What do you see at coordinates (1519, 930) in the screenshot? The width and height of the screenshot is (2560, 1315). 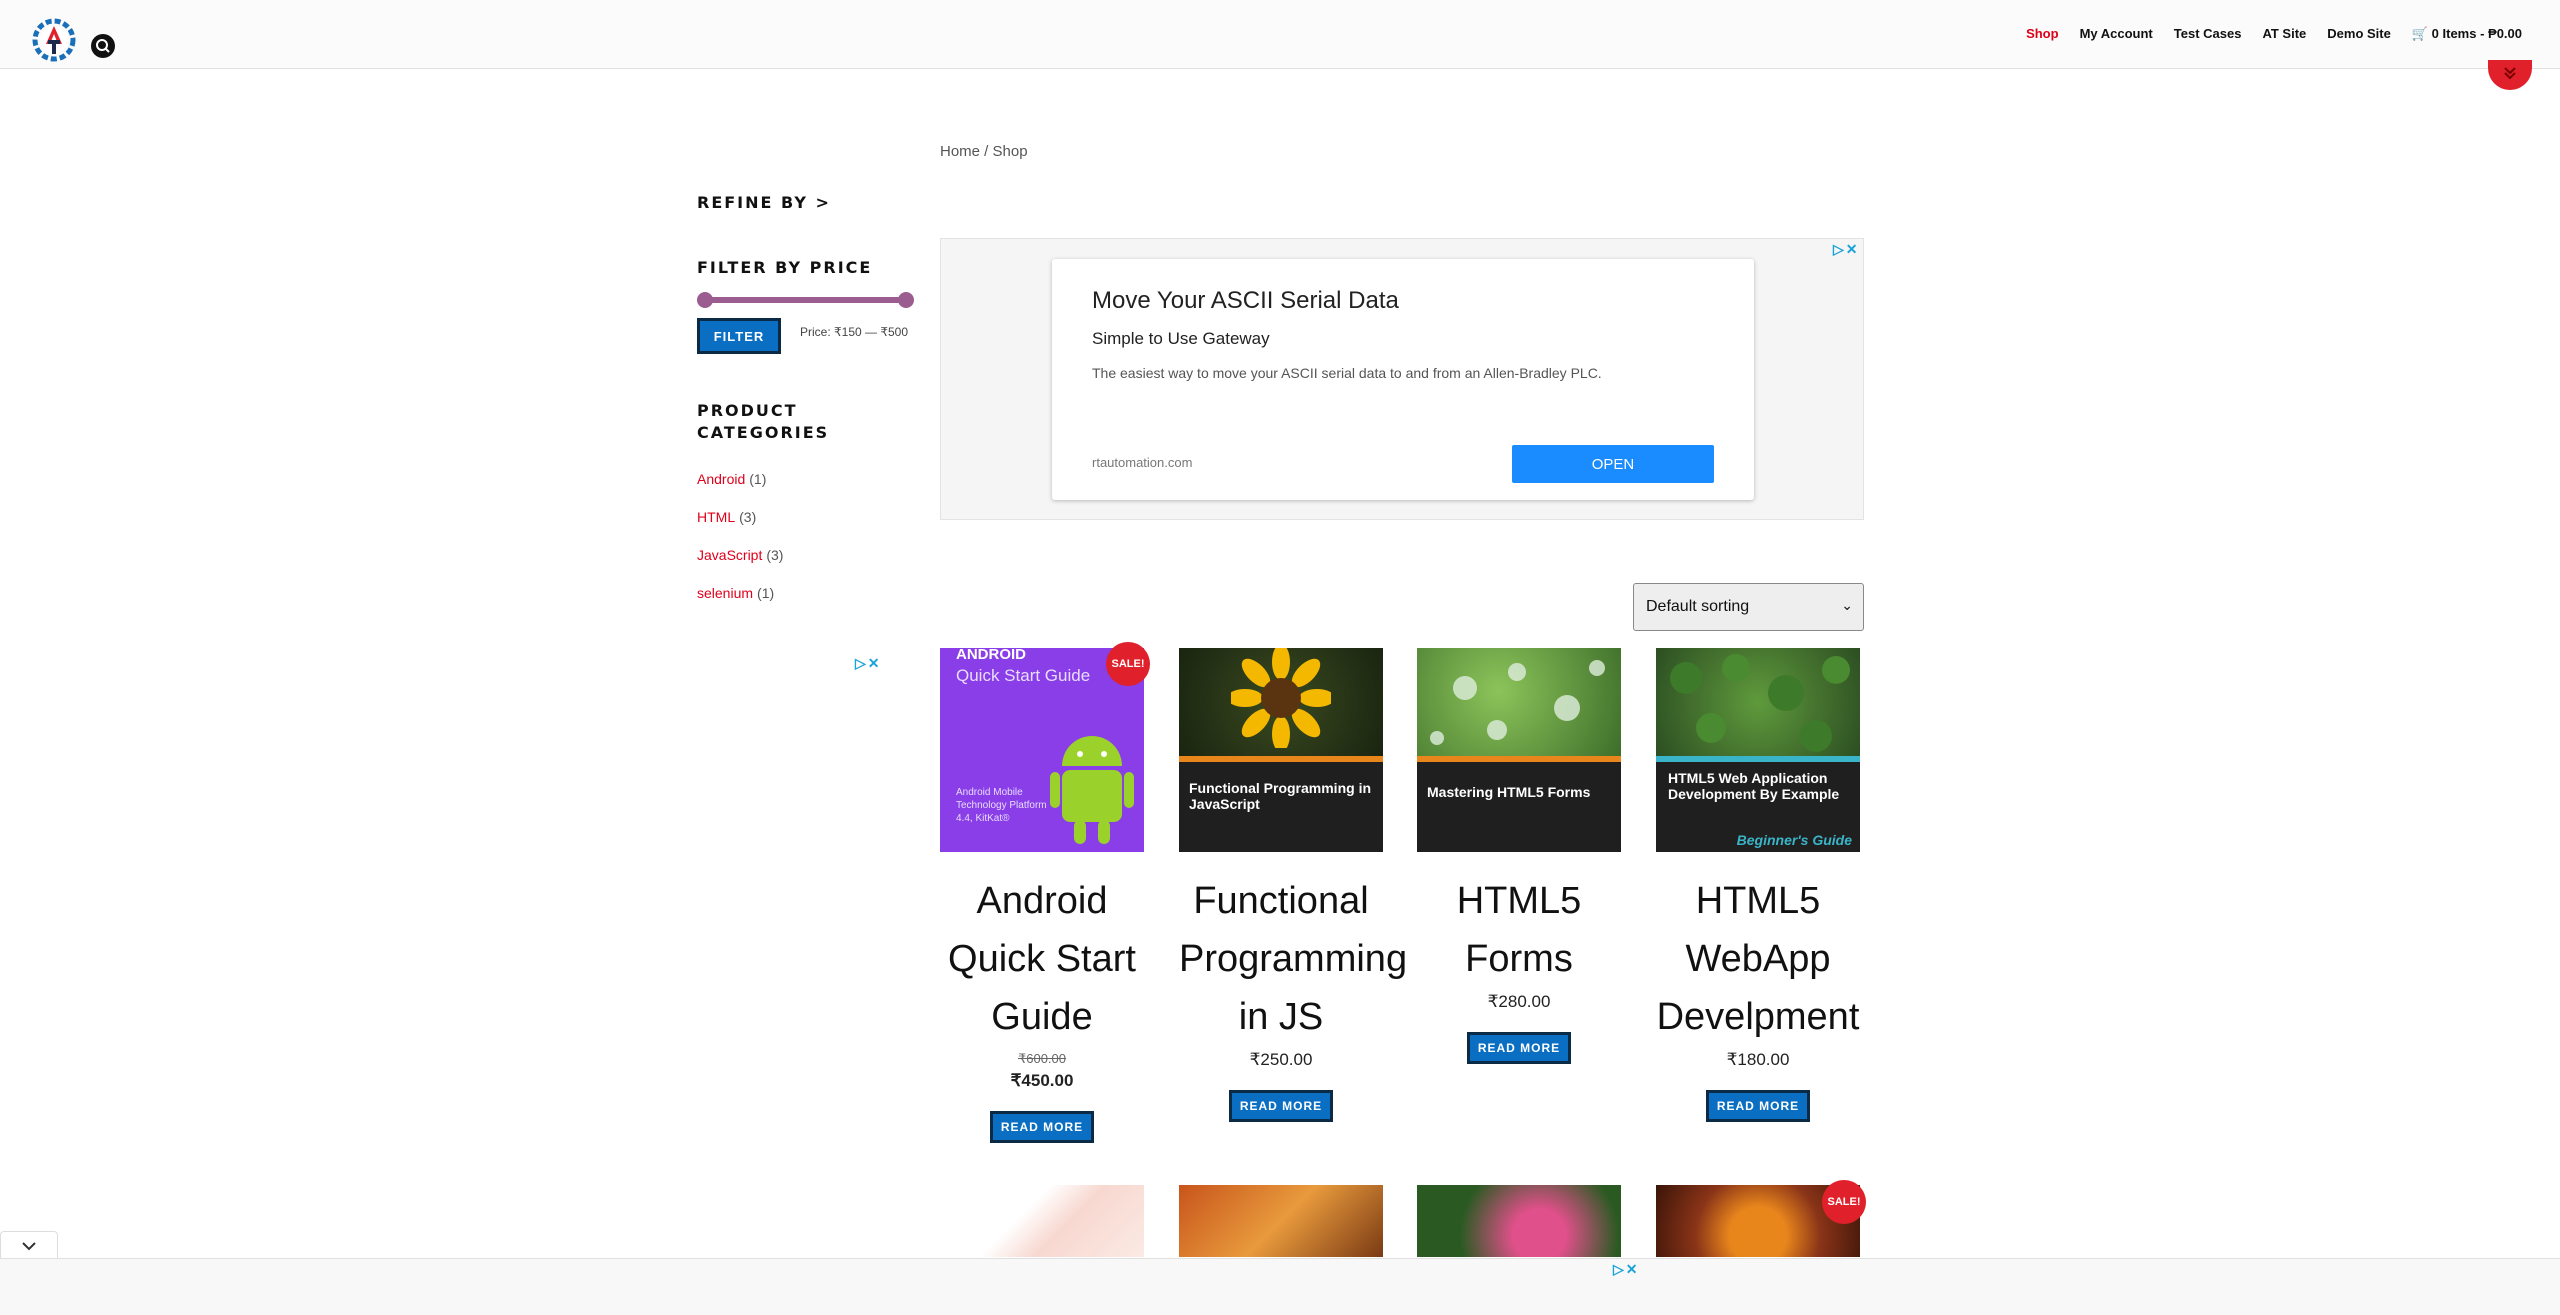 I see `product-title: HTML5 Forms` at bounding box center [1519, 930].